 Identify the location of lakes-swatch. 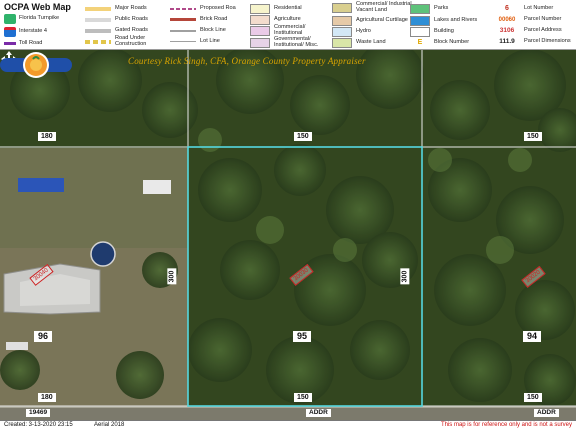
(420, 20).